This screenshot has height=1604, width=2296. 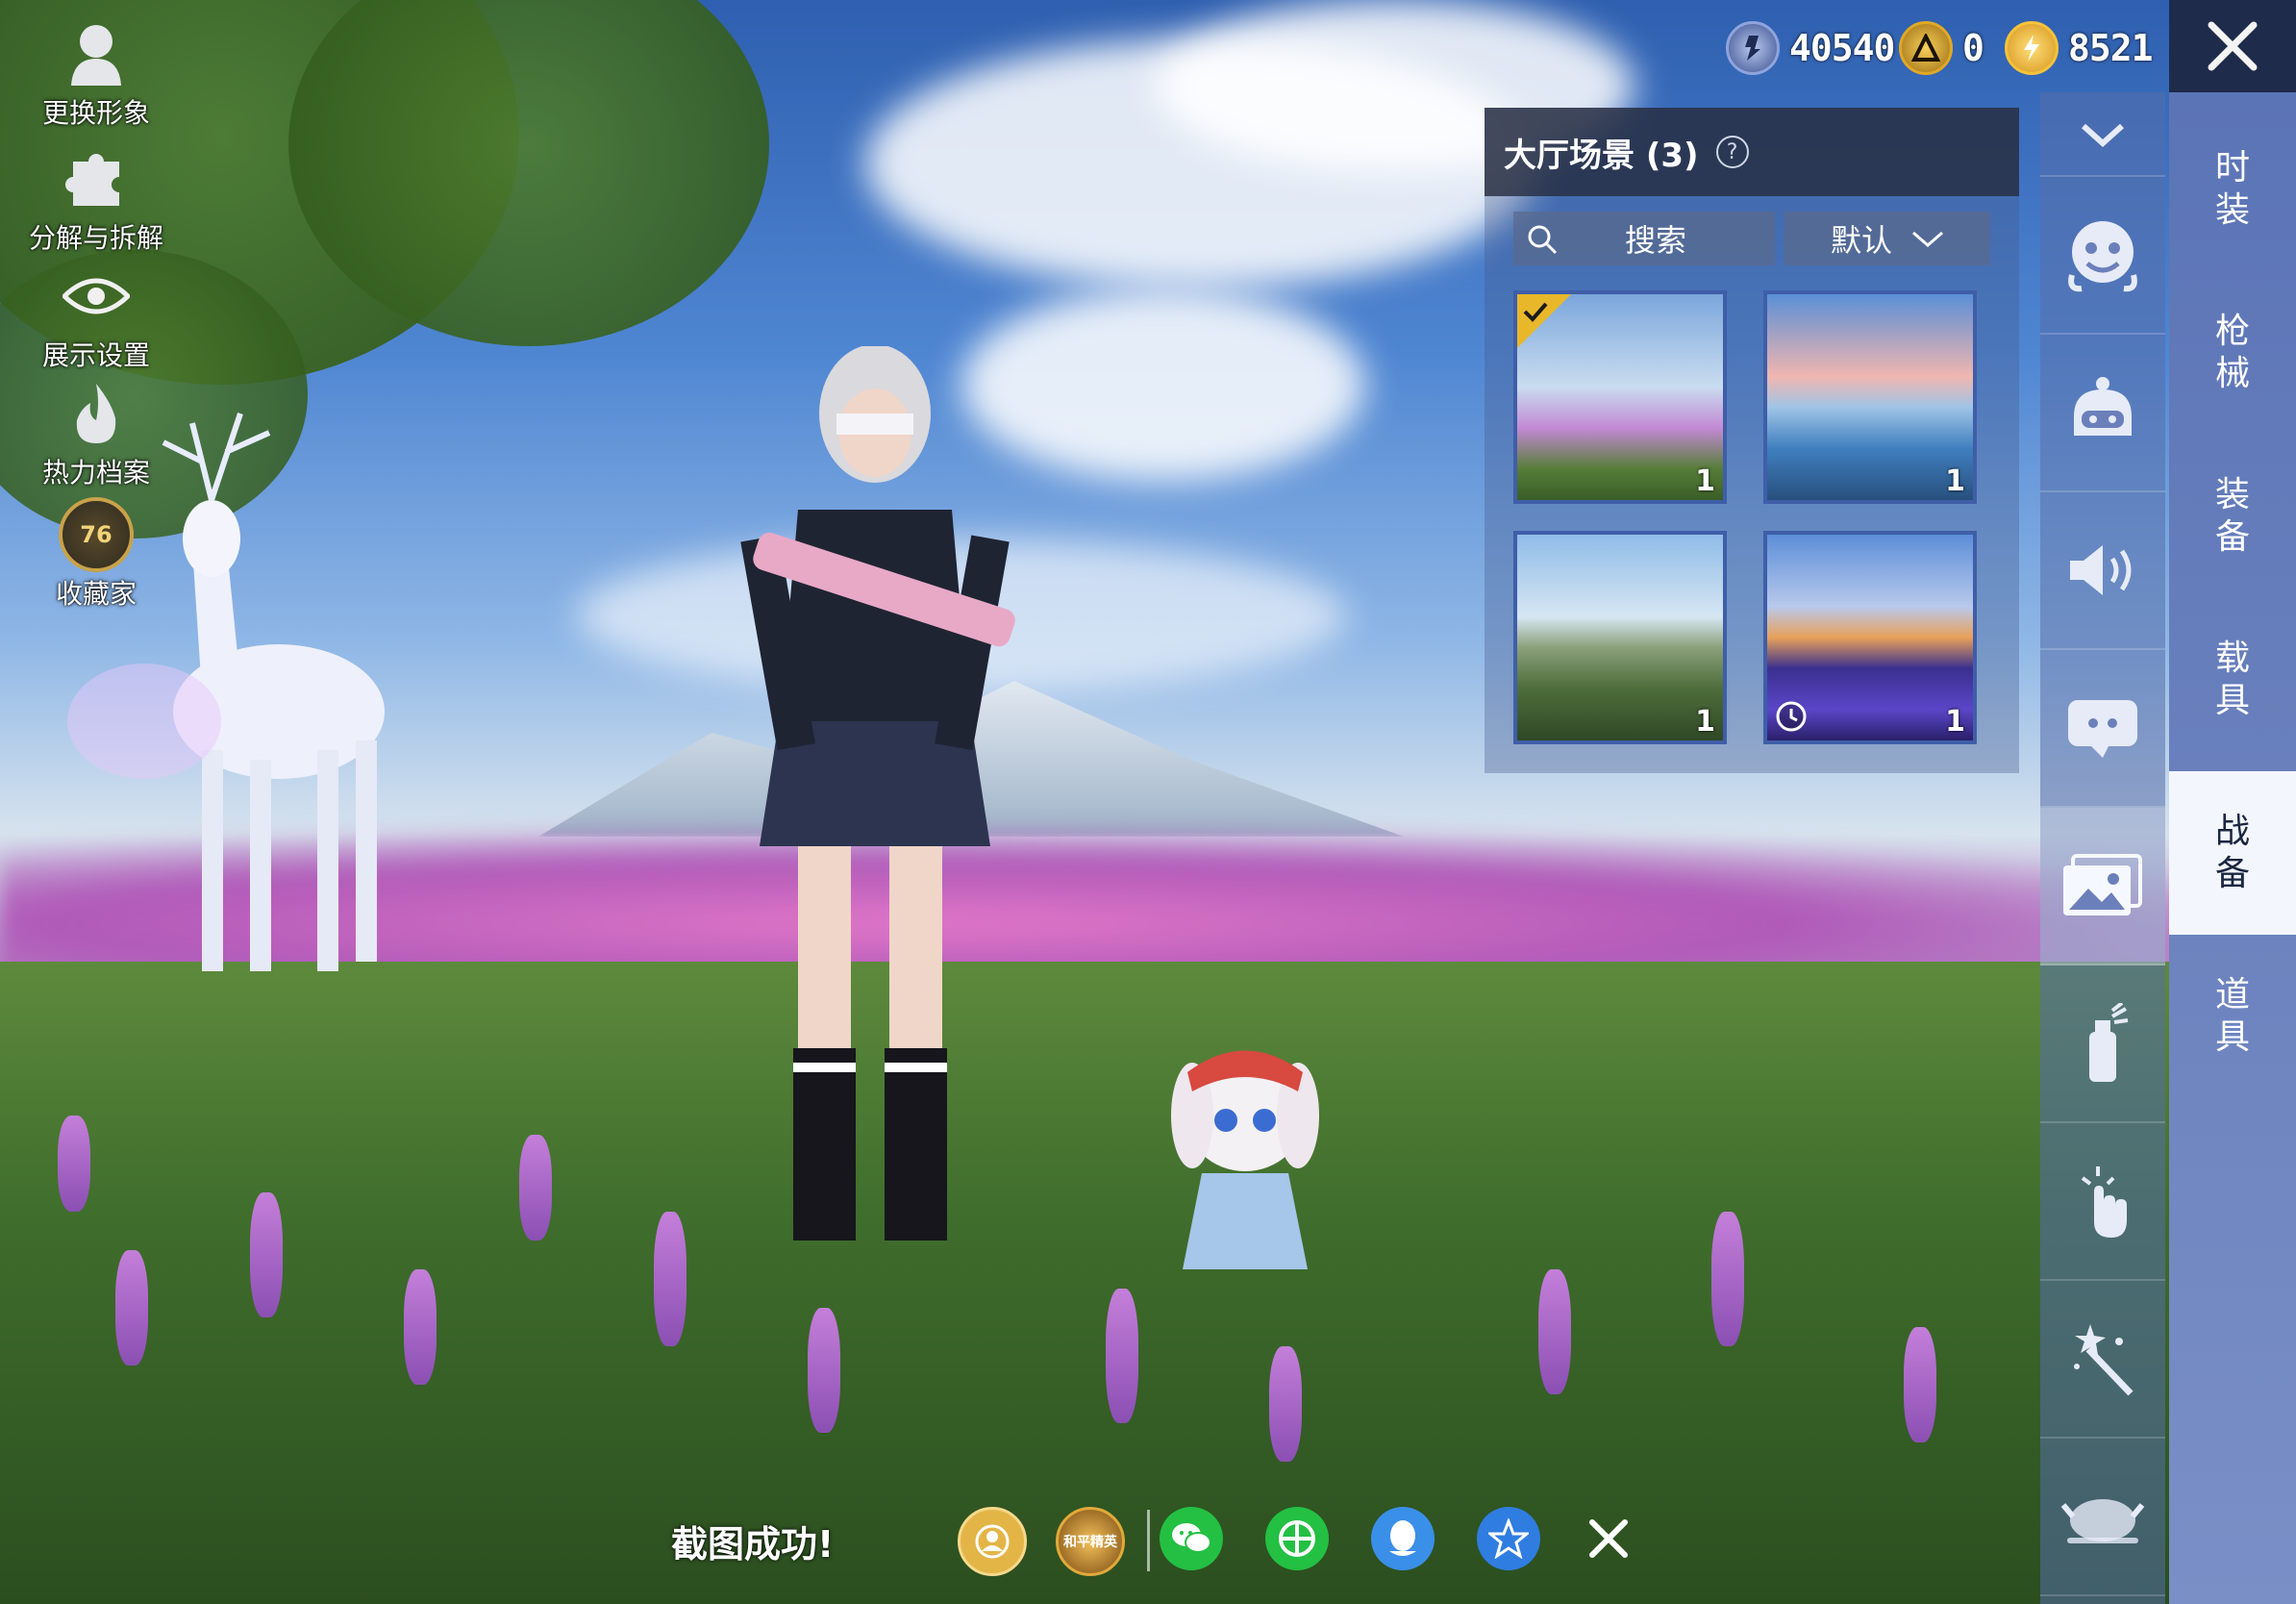 I want to click on icon-tab-sound, so click(x=2102, y=571).